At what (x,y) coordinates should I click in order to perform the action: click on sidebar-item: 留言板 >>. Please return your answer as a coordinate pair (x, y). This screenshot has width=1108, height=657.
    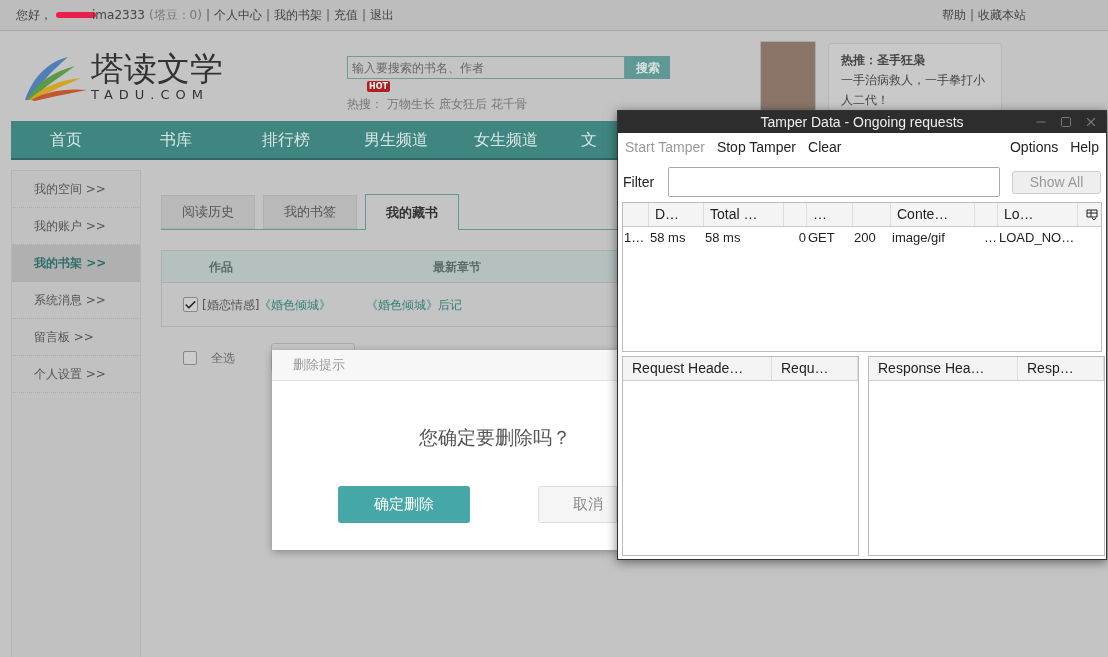
    Looking at the image, I should click on (76, 337).